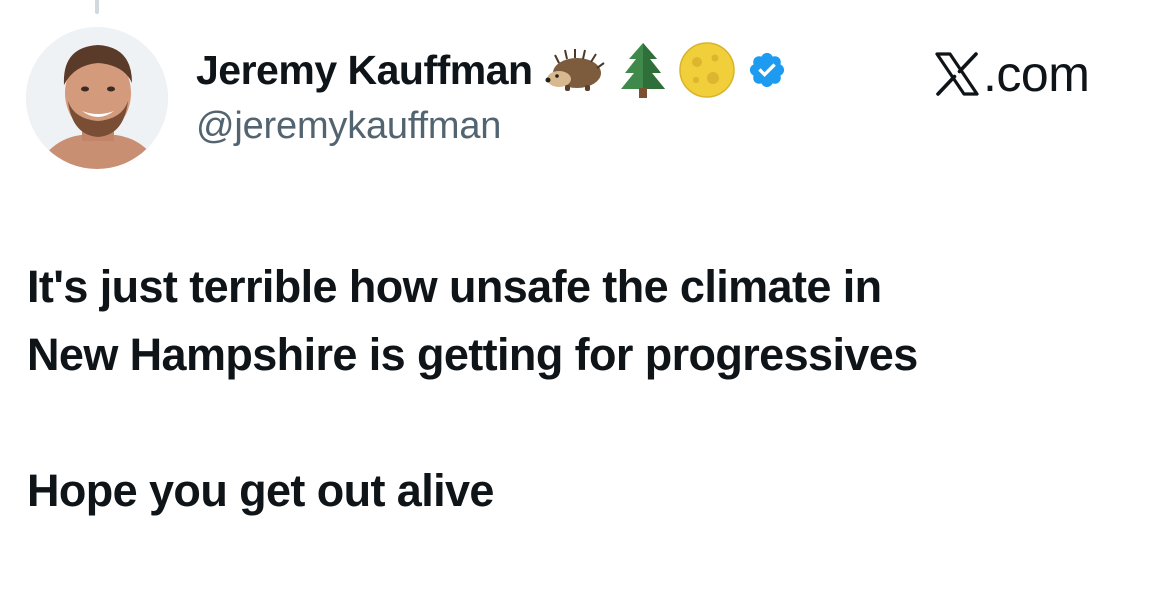 This screenshot has height=589, width=1170. Describe the element at coordinates (576, 70) in the screenshot. I see `hedgehog-emoji-icon` at that location.